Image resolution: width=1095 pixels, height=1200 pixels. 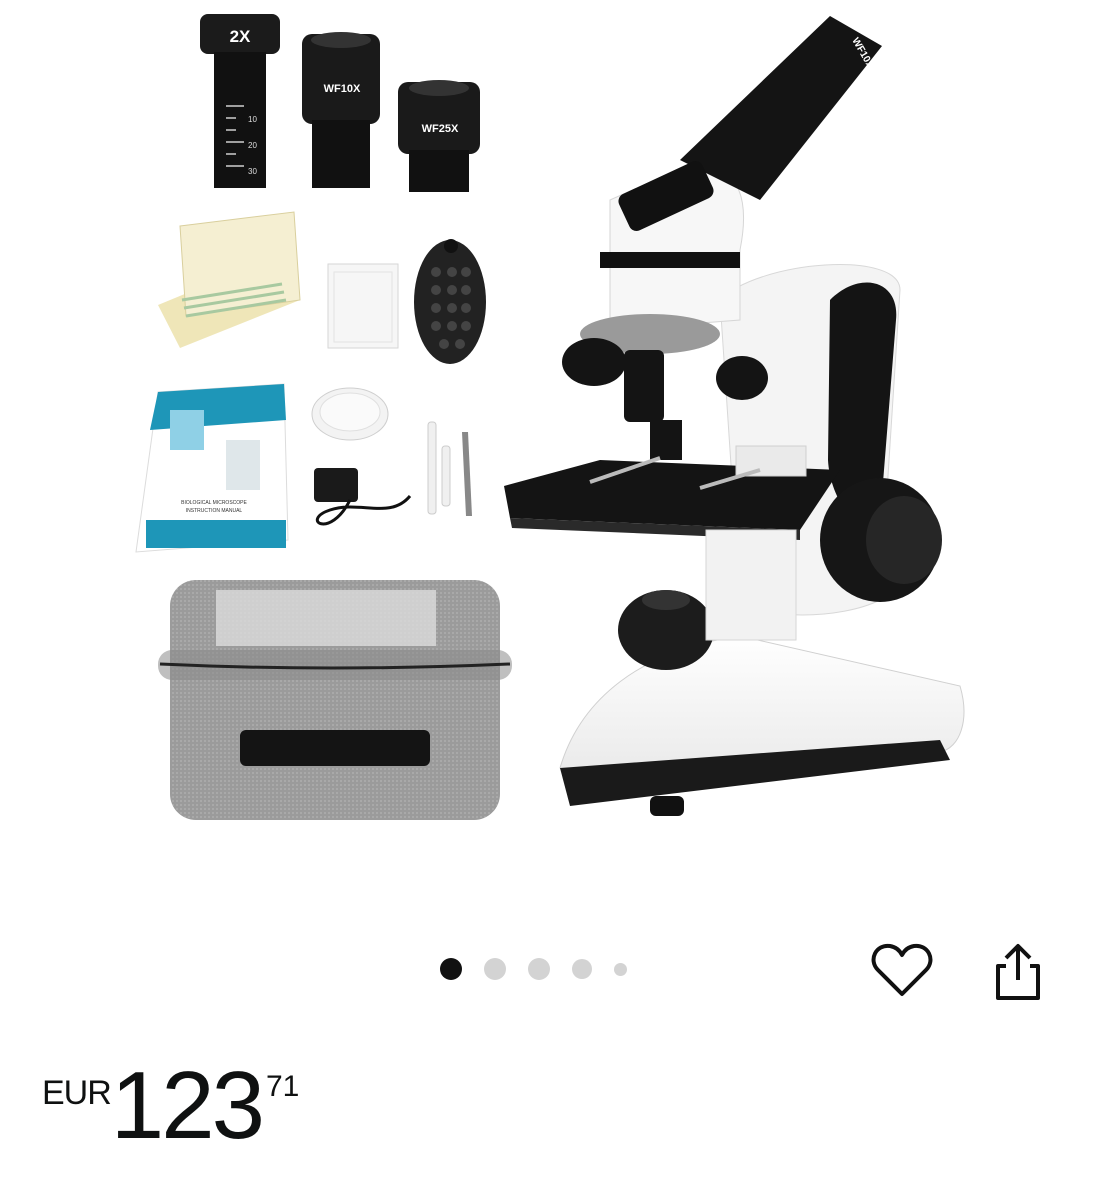 I want to click on slide-box, so click(x=229, y=279).